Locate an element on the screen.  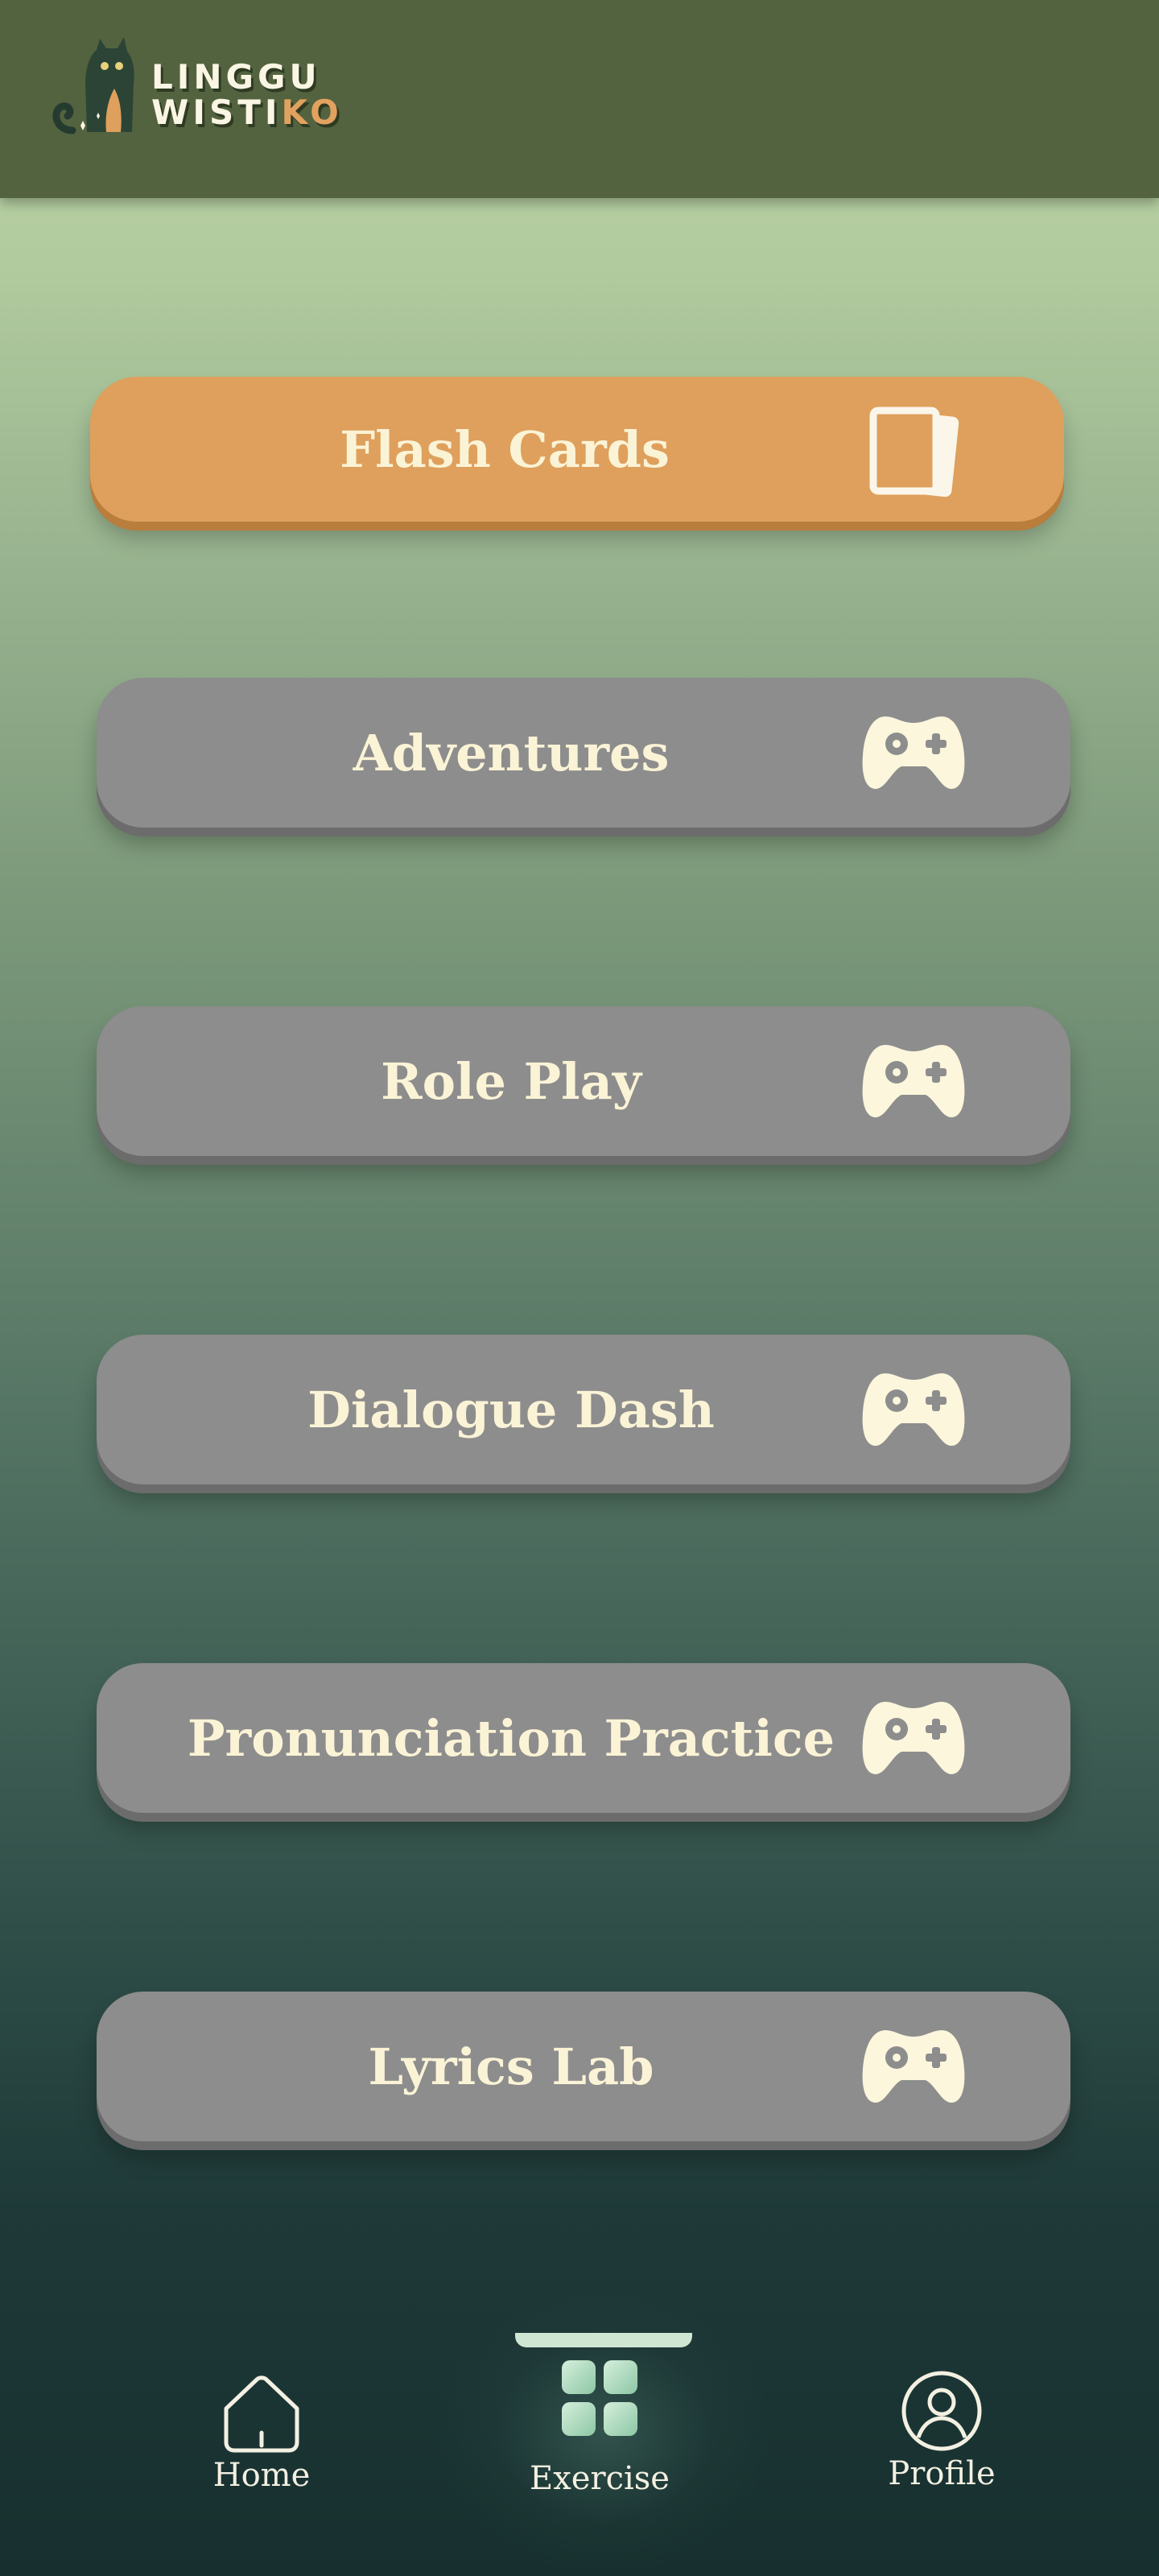
app-logo: LINGGU WISTIKO is located at coordinates (193, 91).